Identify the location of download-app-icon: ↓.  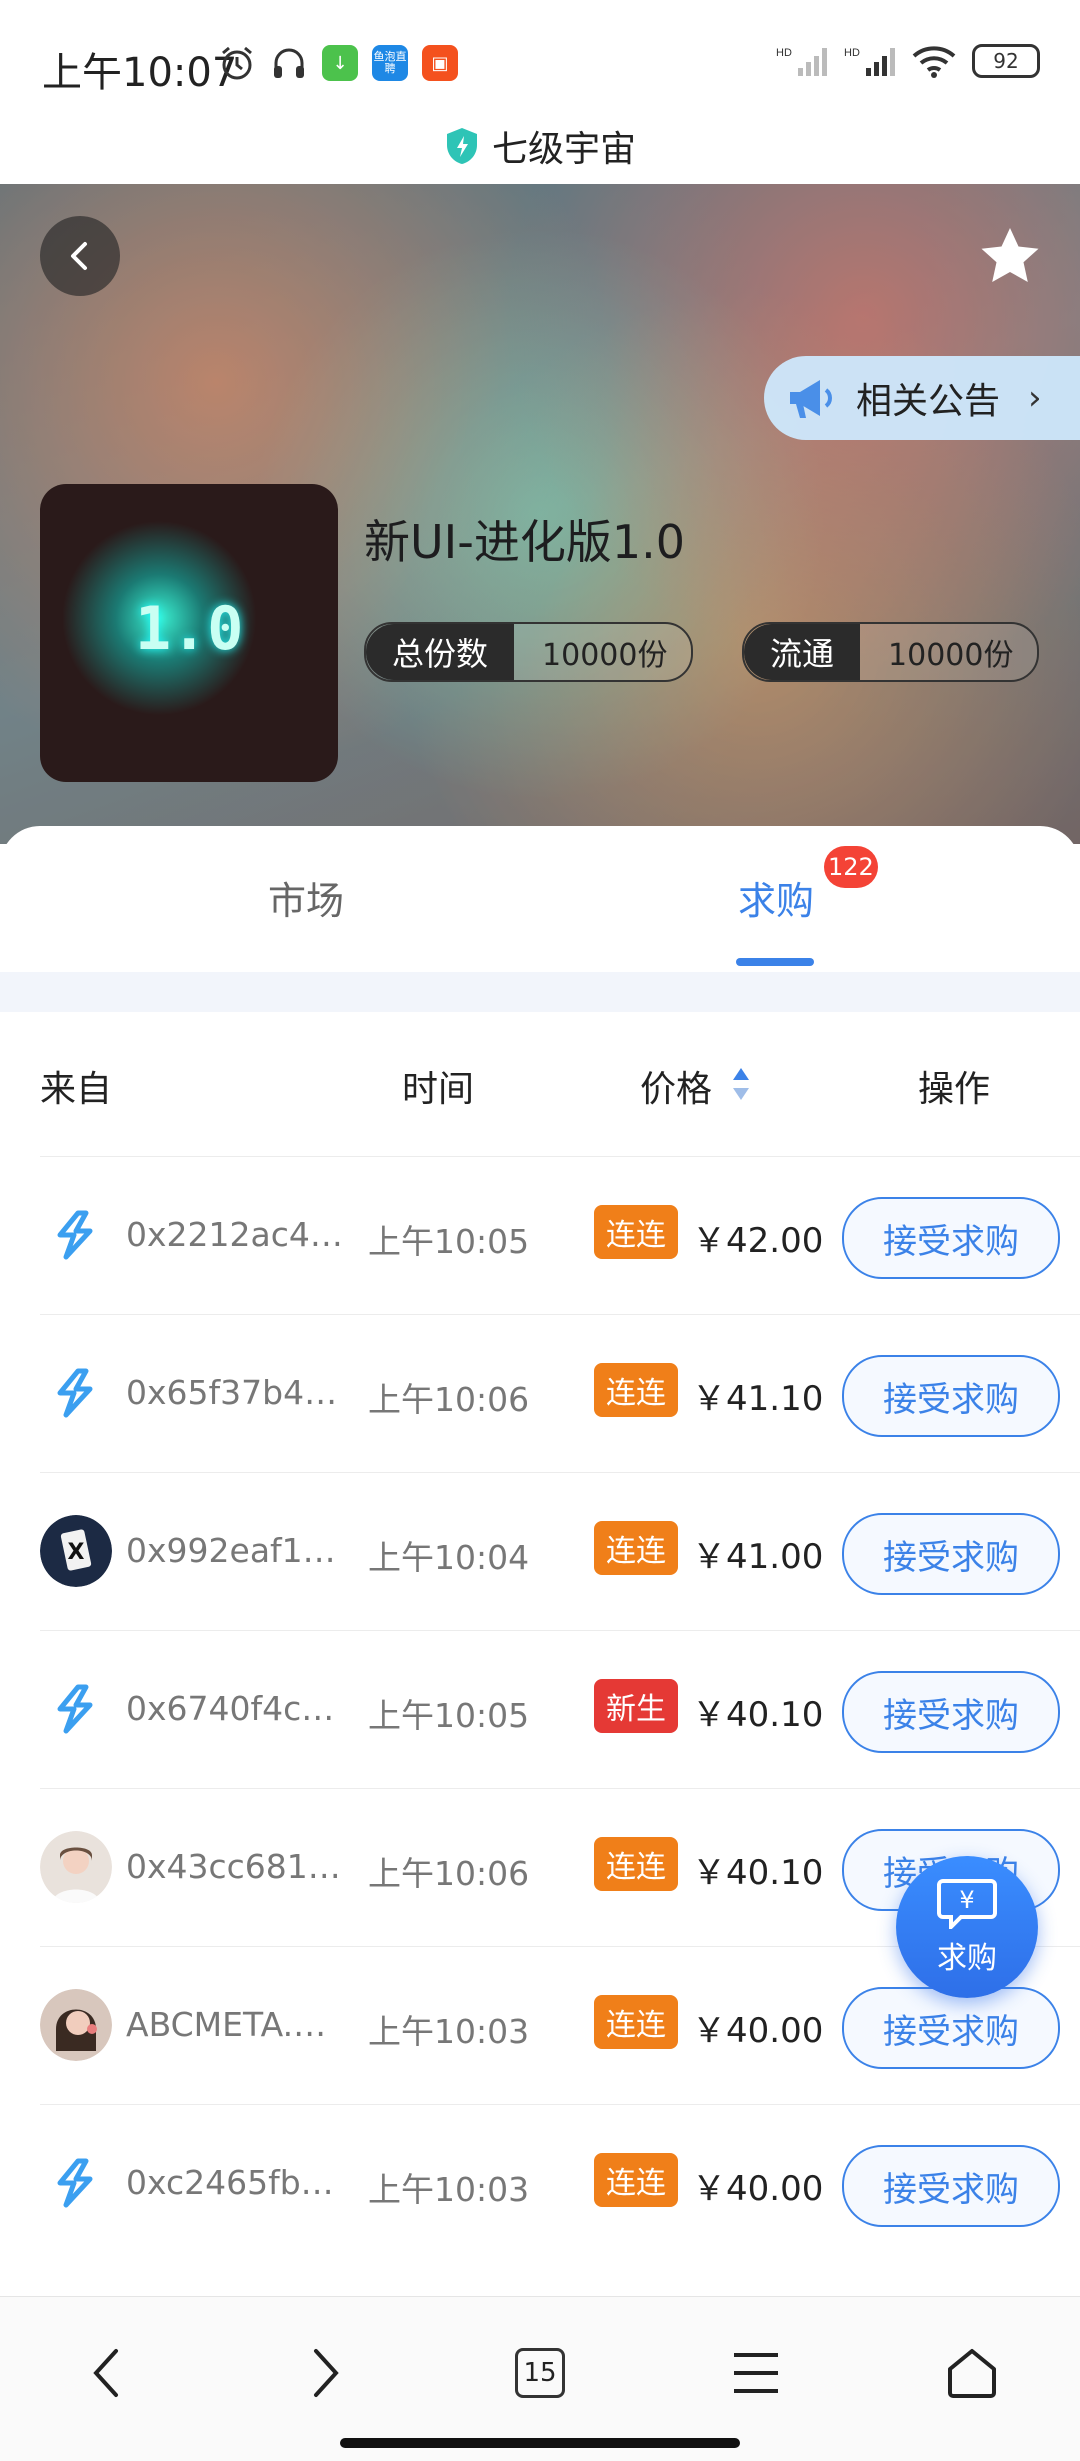
(340, 63).